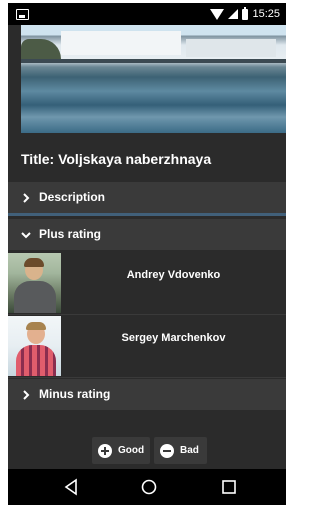 The image size is (320, 505). Describe the element at coordinates (116, 159) in the screenshot. I see `place-title: Title: Voljskaya naberzhnaya` at that location.